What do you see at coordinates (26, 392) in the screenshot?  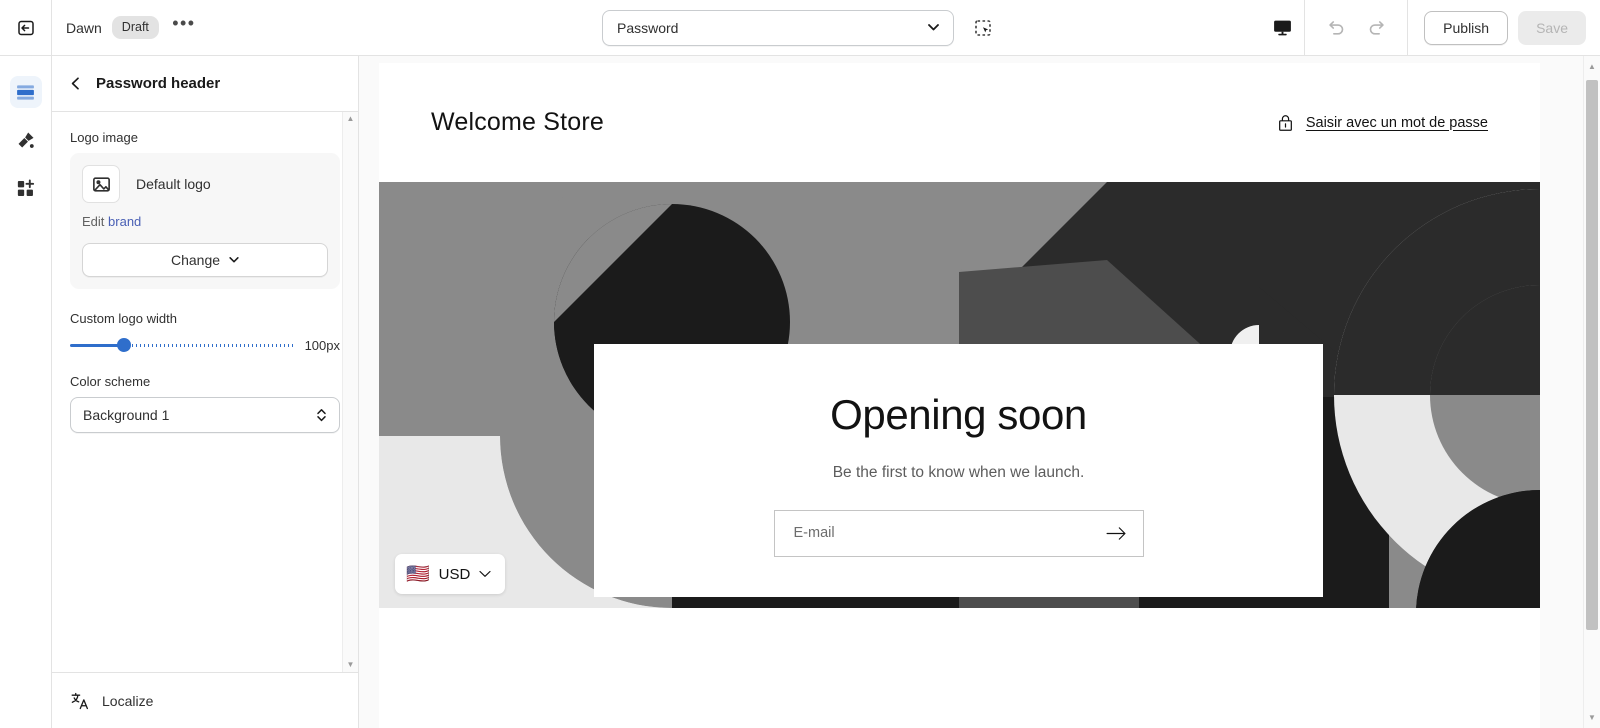 I see `left-rail` at bounding box center [26, 392].